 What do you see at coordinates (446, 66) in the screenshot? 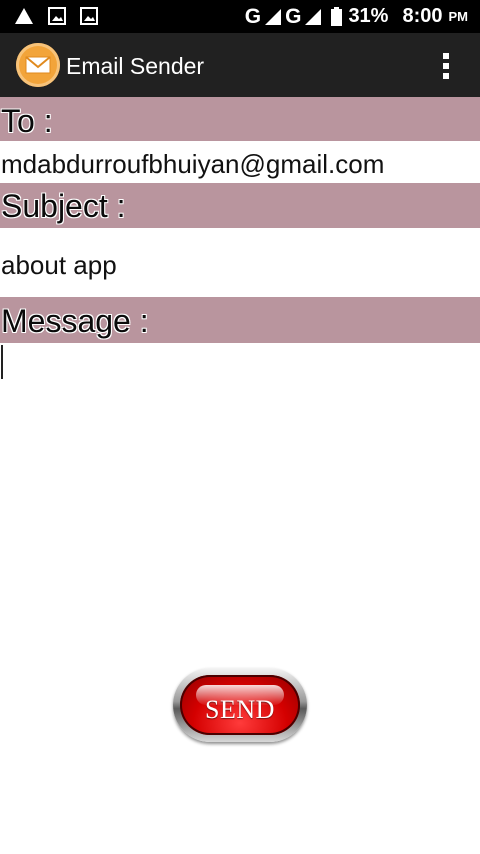
I see `overflow-menu-icon` at bounding box center [446, 66].